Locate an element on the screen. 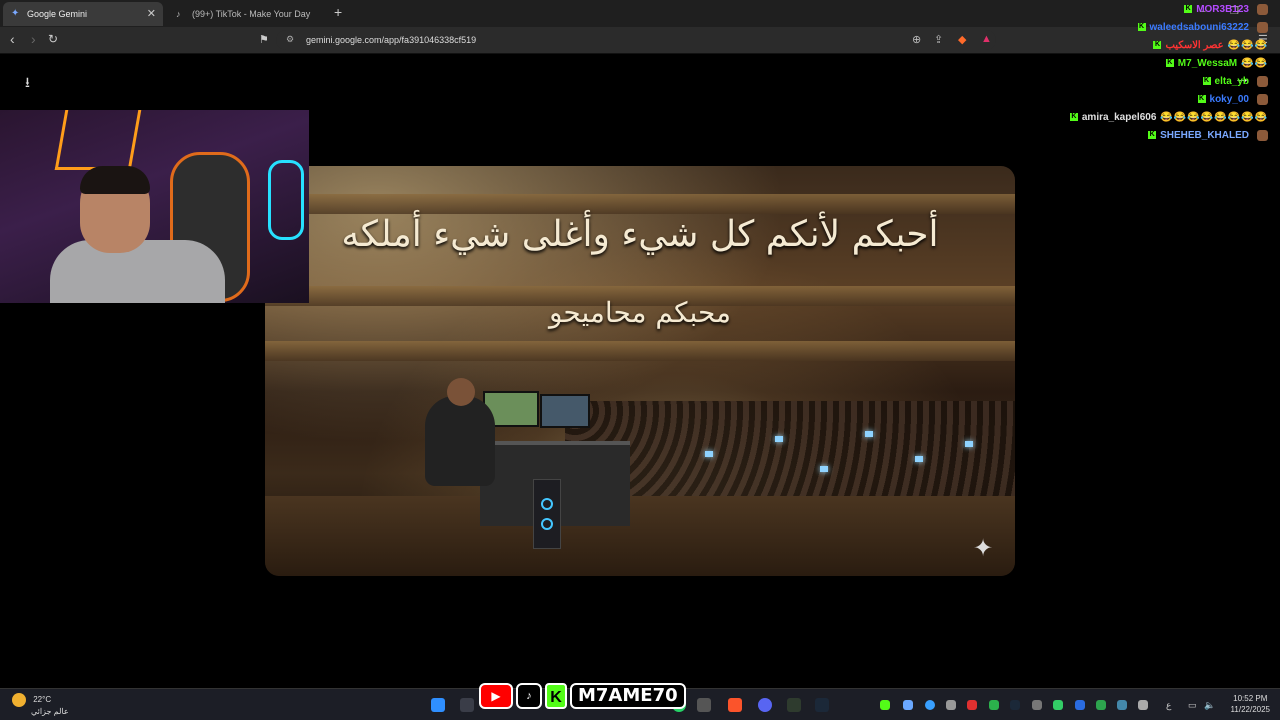  steam-icon is located at coordinates (822, 705).